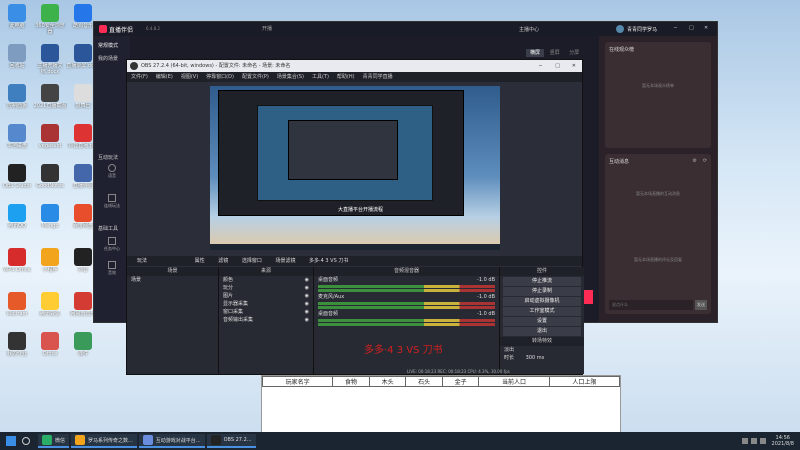 This screenshot has width=800, height=450. Describe the element at coordinates (651, 305) in the screenshot. I see `chat-input: 说点什么` at that location.